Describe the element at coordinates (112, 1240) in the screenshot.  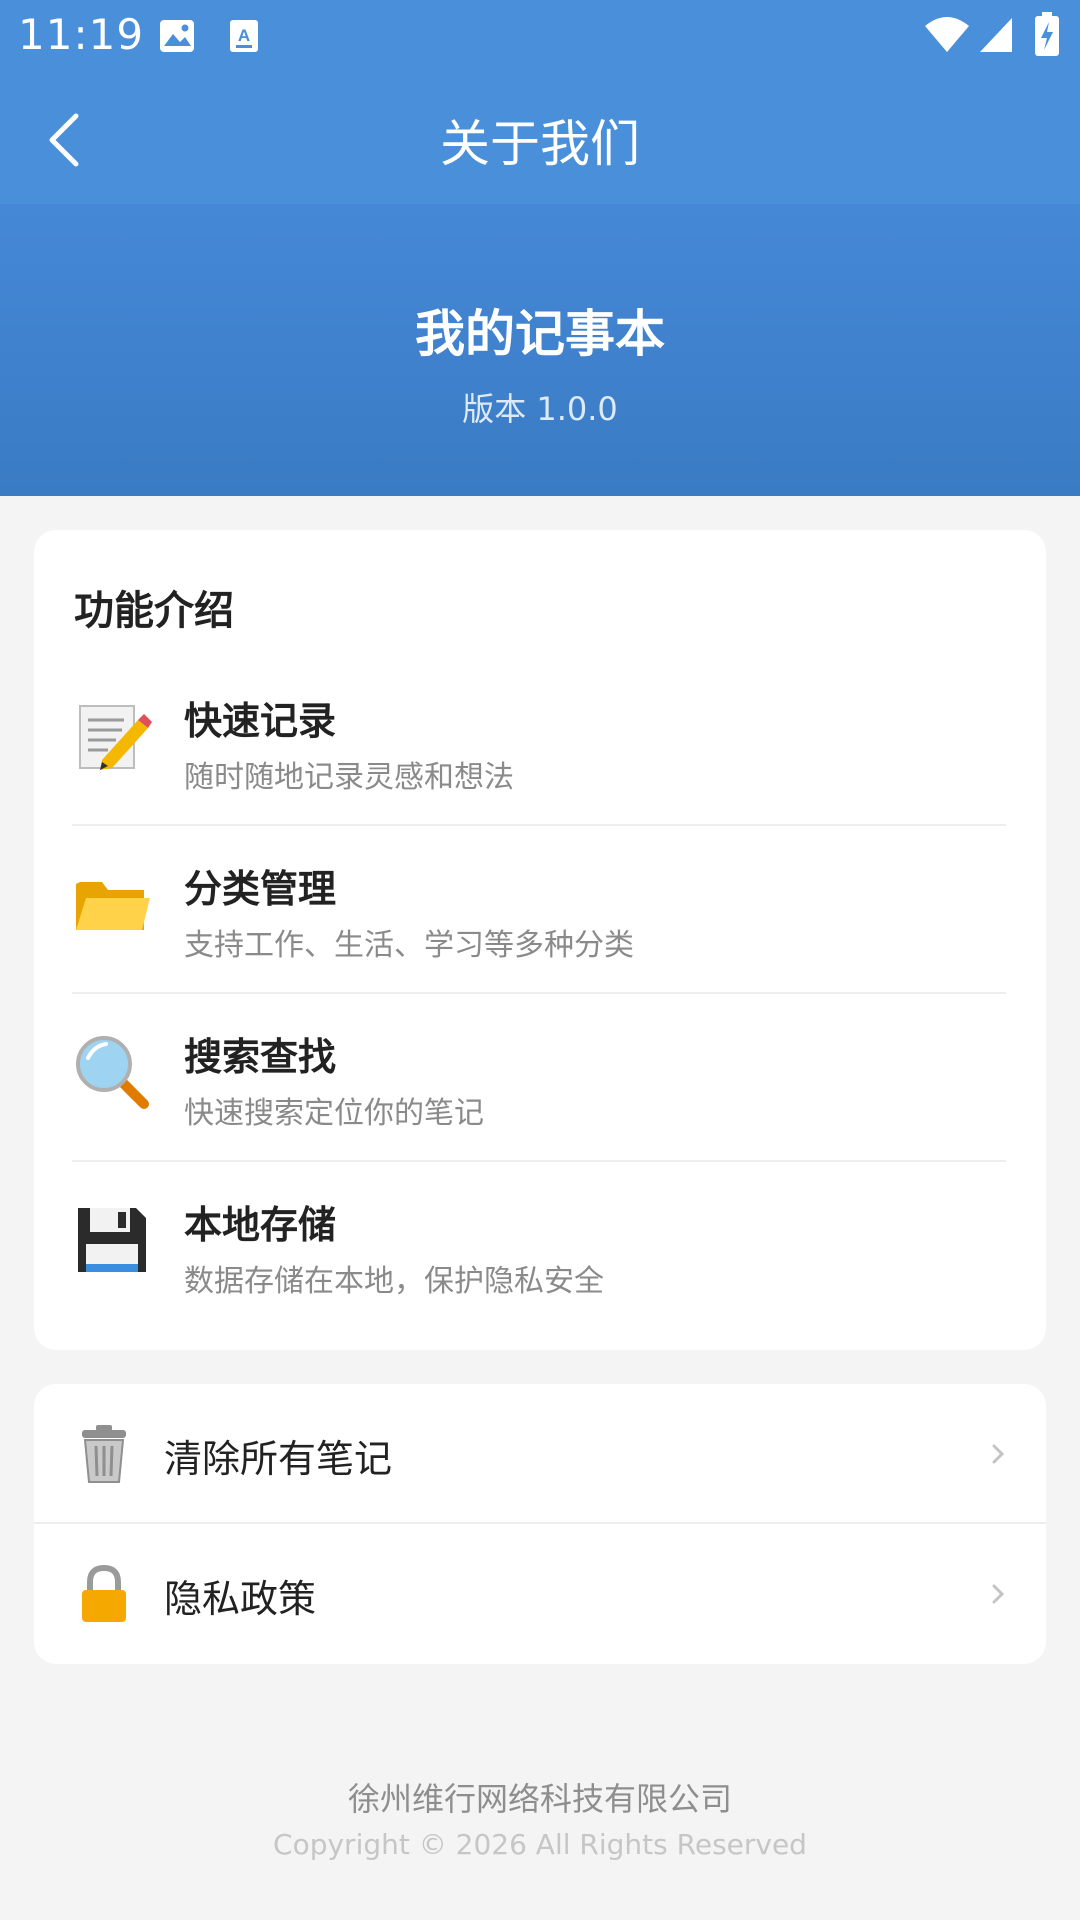
I see `floppy-disk-icon` at that location.